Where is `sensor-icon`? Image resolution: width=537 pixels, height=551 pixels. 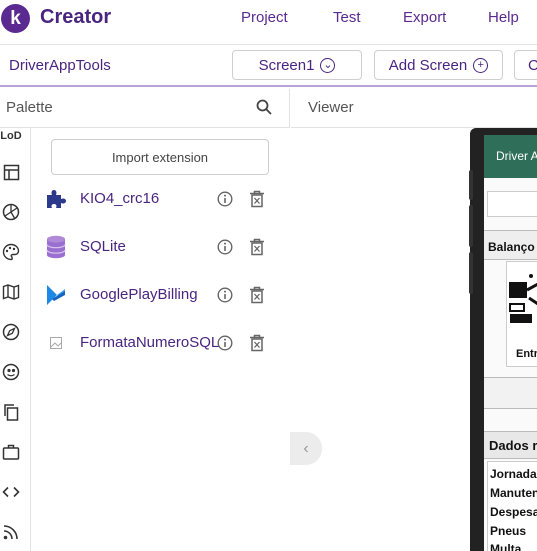
sensor-icon is located at coordinates (11, 372).